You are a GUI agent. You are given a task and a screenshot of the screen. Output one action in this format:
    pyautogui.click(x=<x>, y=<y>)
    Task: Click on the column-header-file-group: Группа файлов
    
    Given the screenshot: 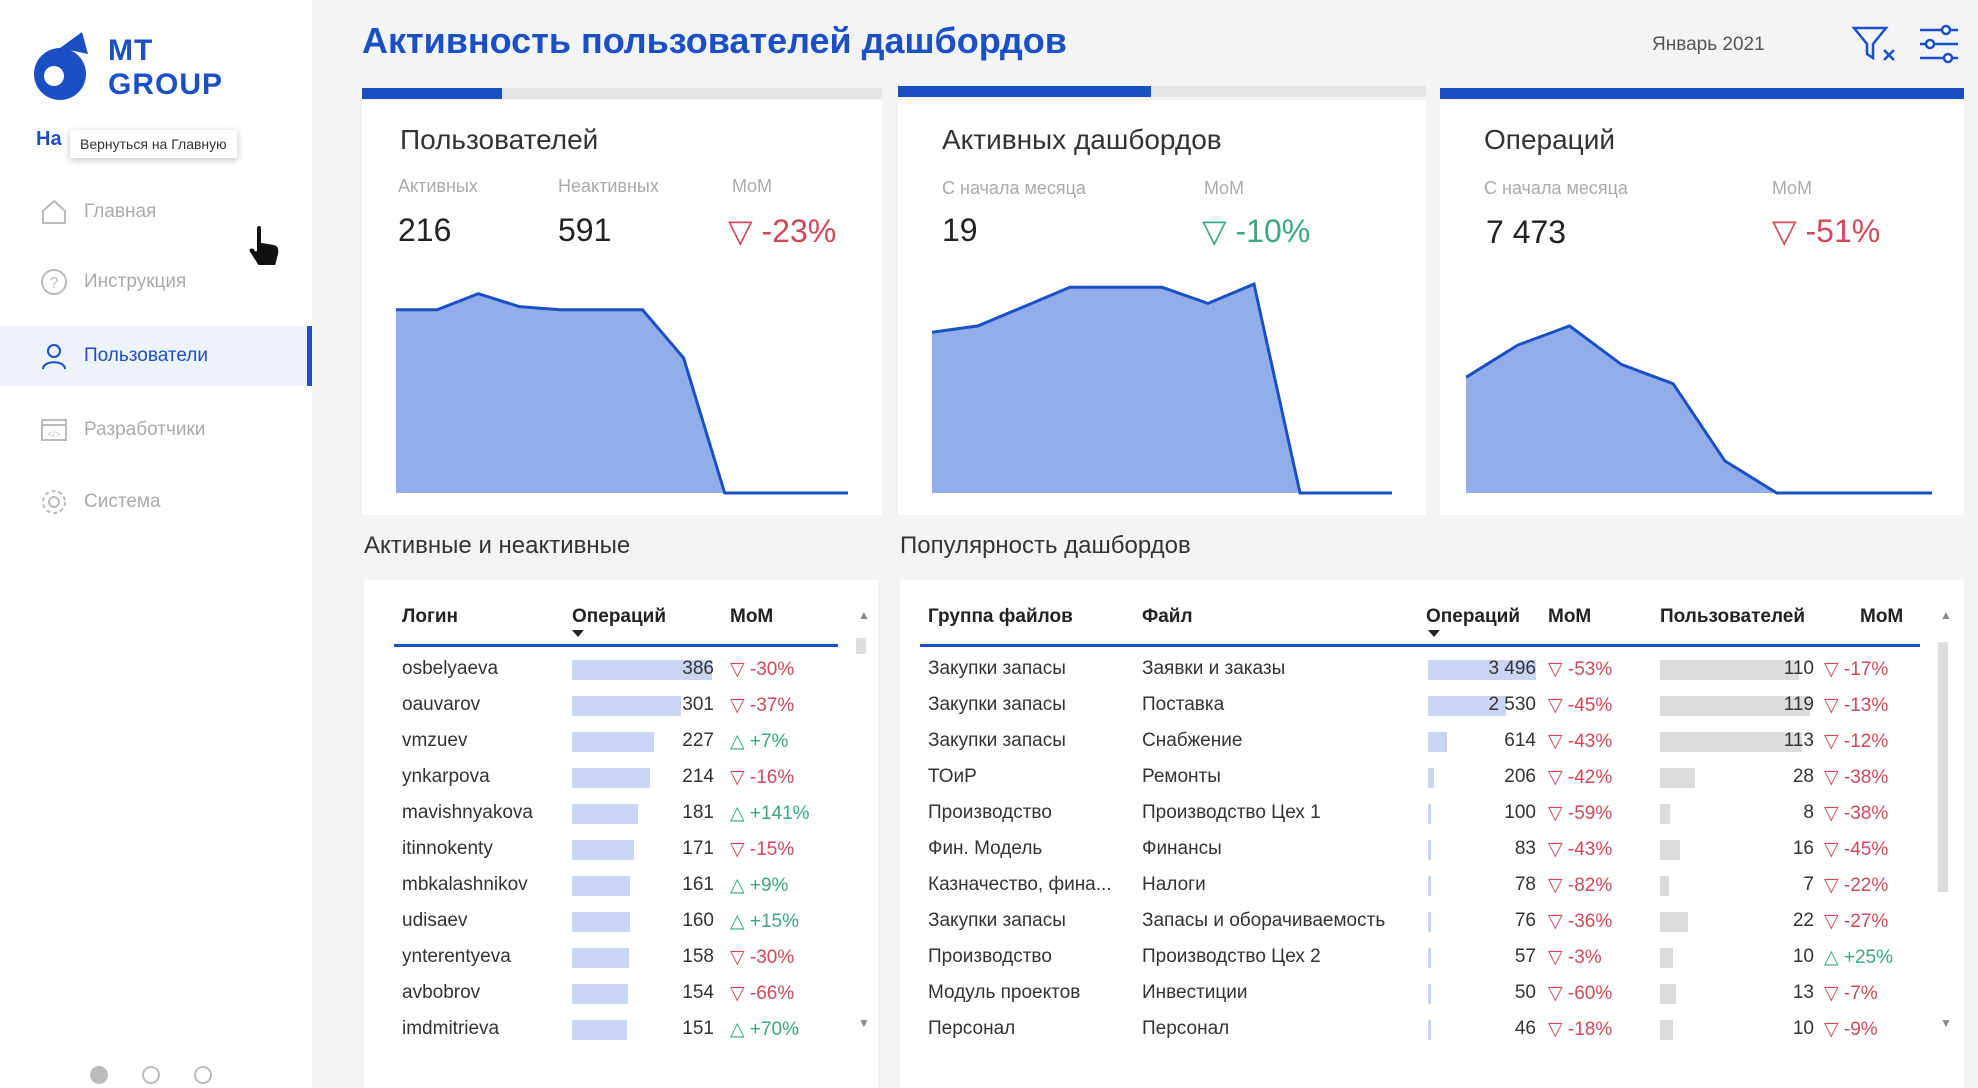 What is the action you would take?
    pyautogui.click(x=1000, y=617)
    